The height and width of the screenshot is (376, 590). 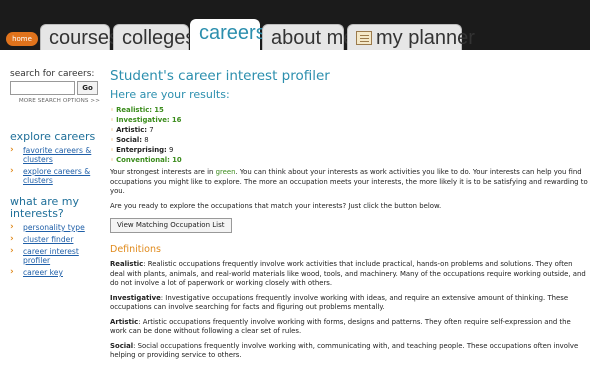 What do you see at coordinates (42, 88) in the screenshot?
I see `search-input` at bounding box center [42, 88].